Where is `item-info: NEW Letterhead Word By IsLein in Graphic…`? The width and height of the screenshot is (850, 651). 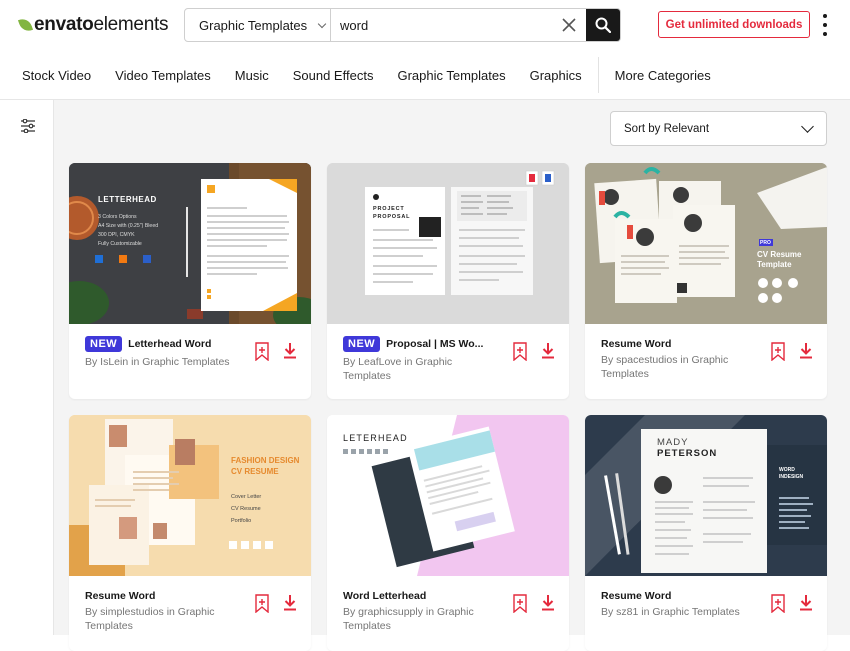 item-info: NEW Letterhead Word By IsLein in Graphic… is located at coordinates (190, 361).